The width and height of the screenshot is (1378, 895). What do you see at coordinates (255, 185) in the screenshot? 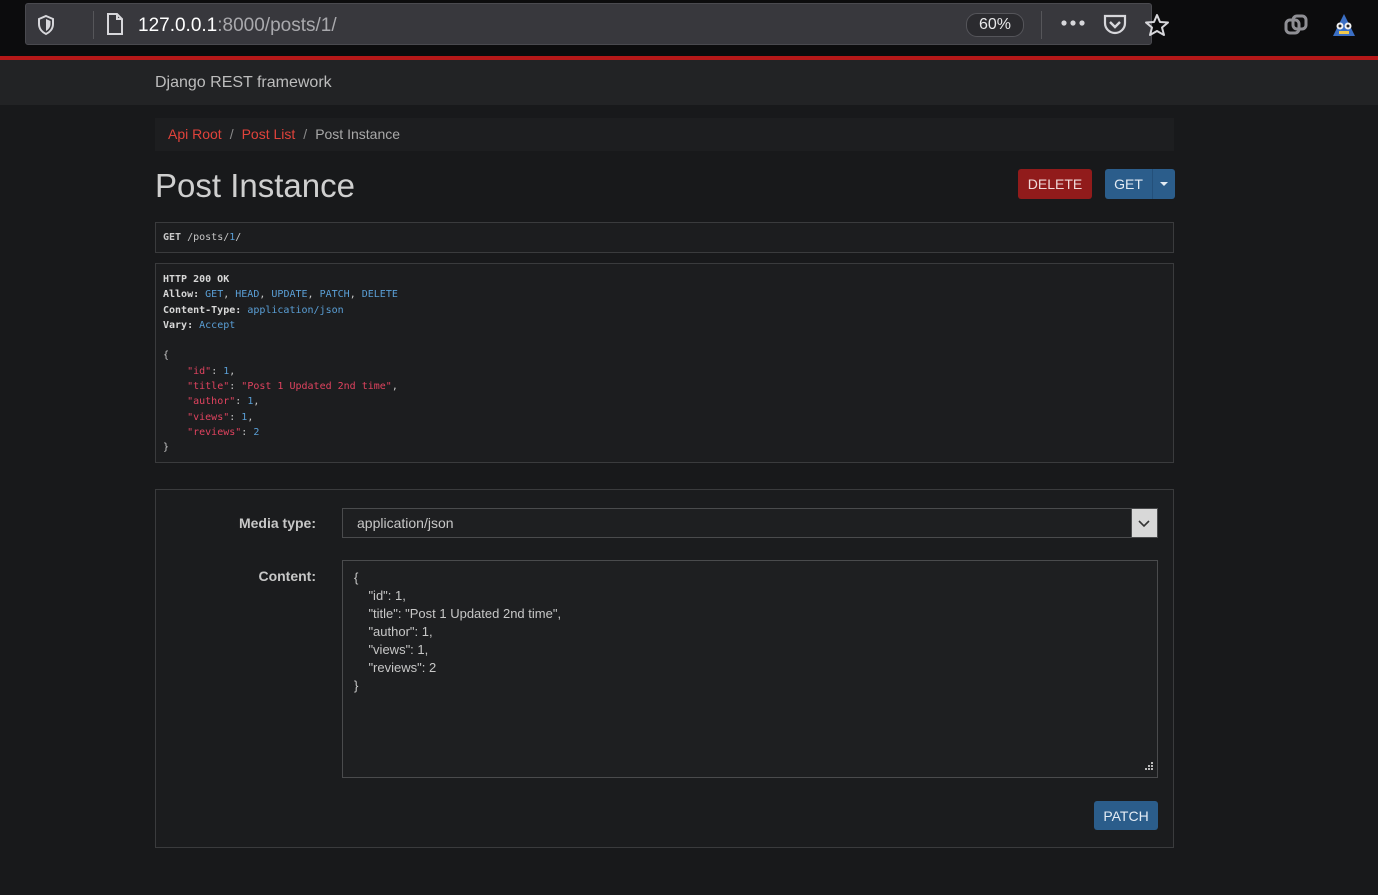
I see `page-title: Post Instance` at bounding box center [255, 185].